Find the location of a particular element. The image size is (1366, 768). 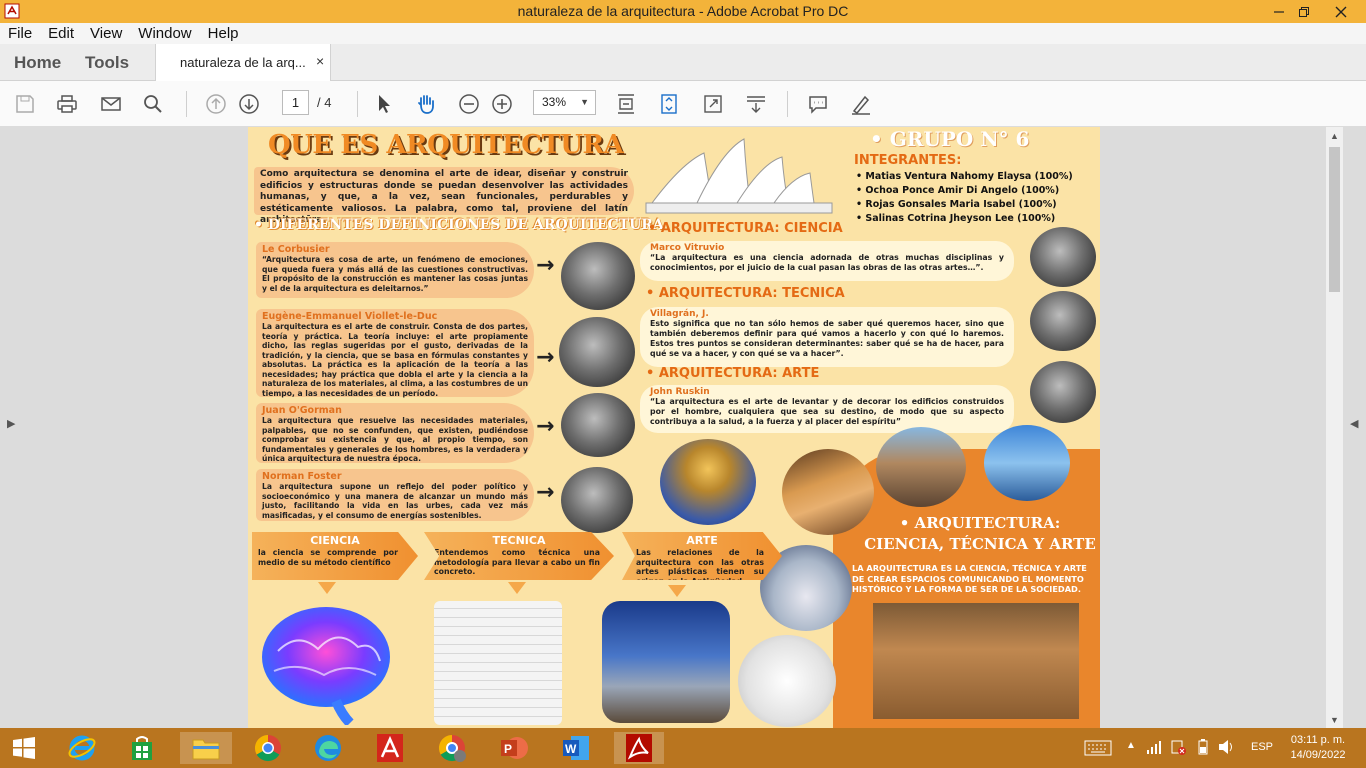

photo-royal-ontario-museum is located at coordinates (666, 662).